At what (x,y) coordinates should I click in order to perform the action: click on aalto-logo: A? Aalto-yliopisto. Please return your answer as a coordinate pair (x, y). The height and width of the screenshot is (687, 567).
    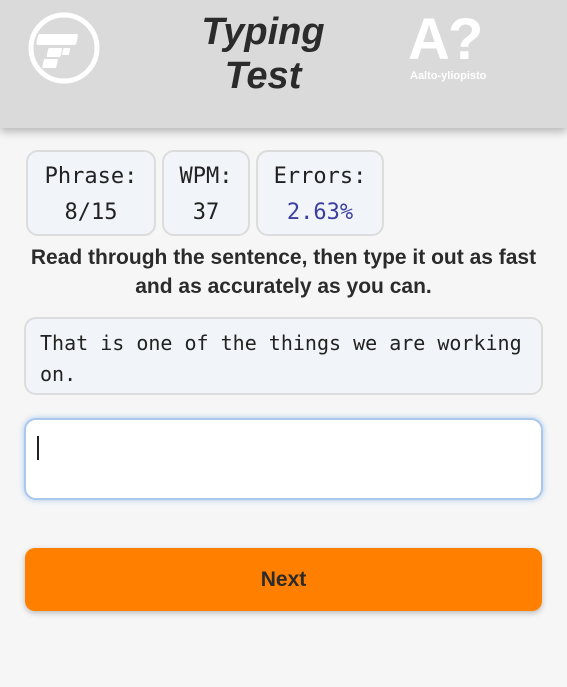
    Looking at the image, I should click on (458, 50).